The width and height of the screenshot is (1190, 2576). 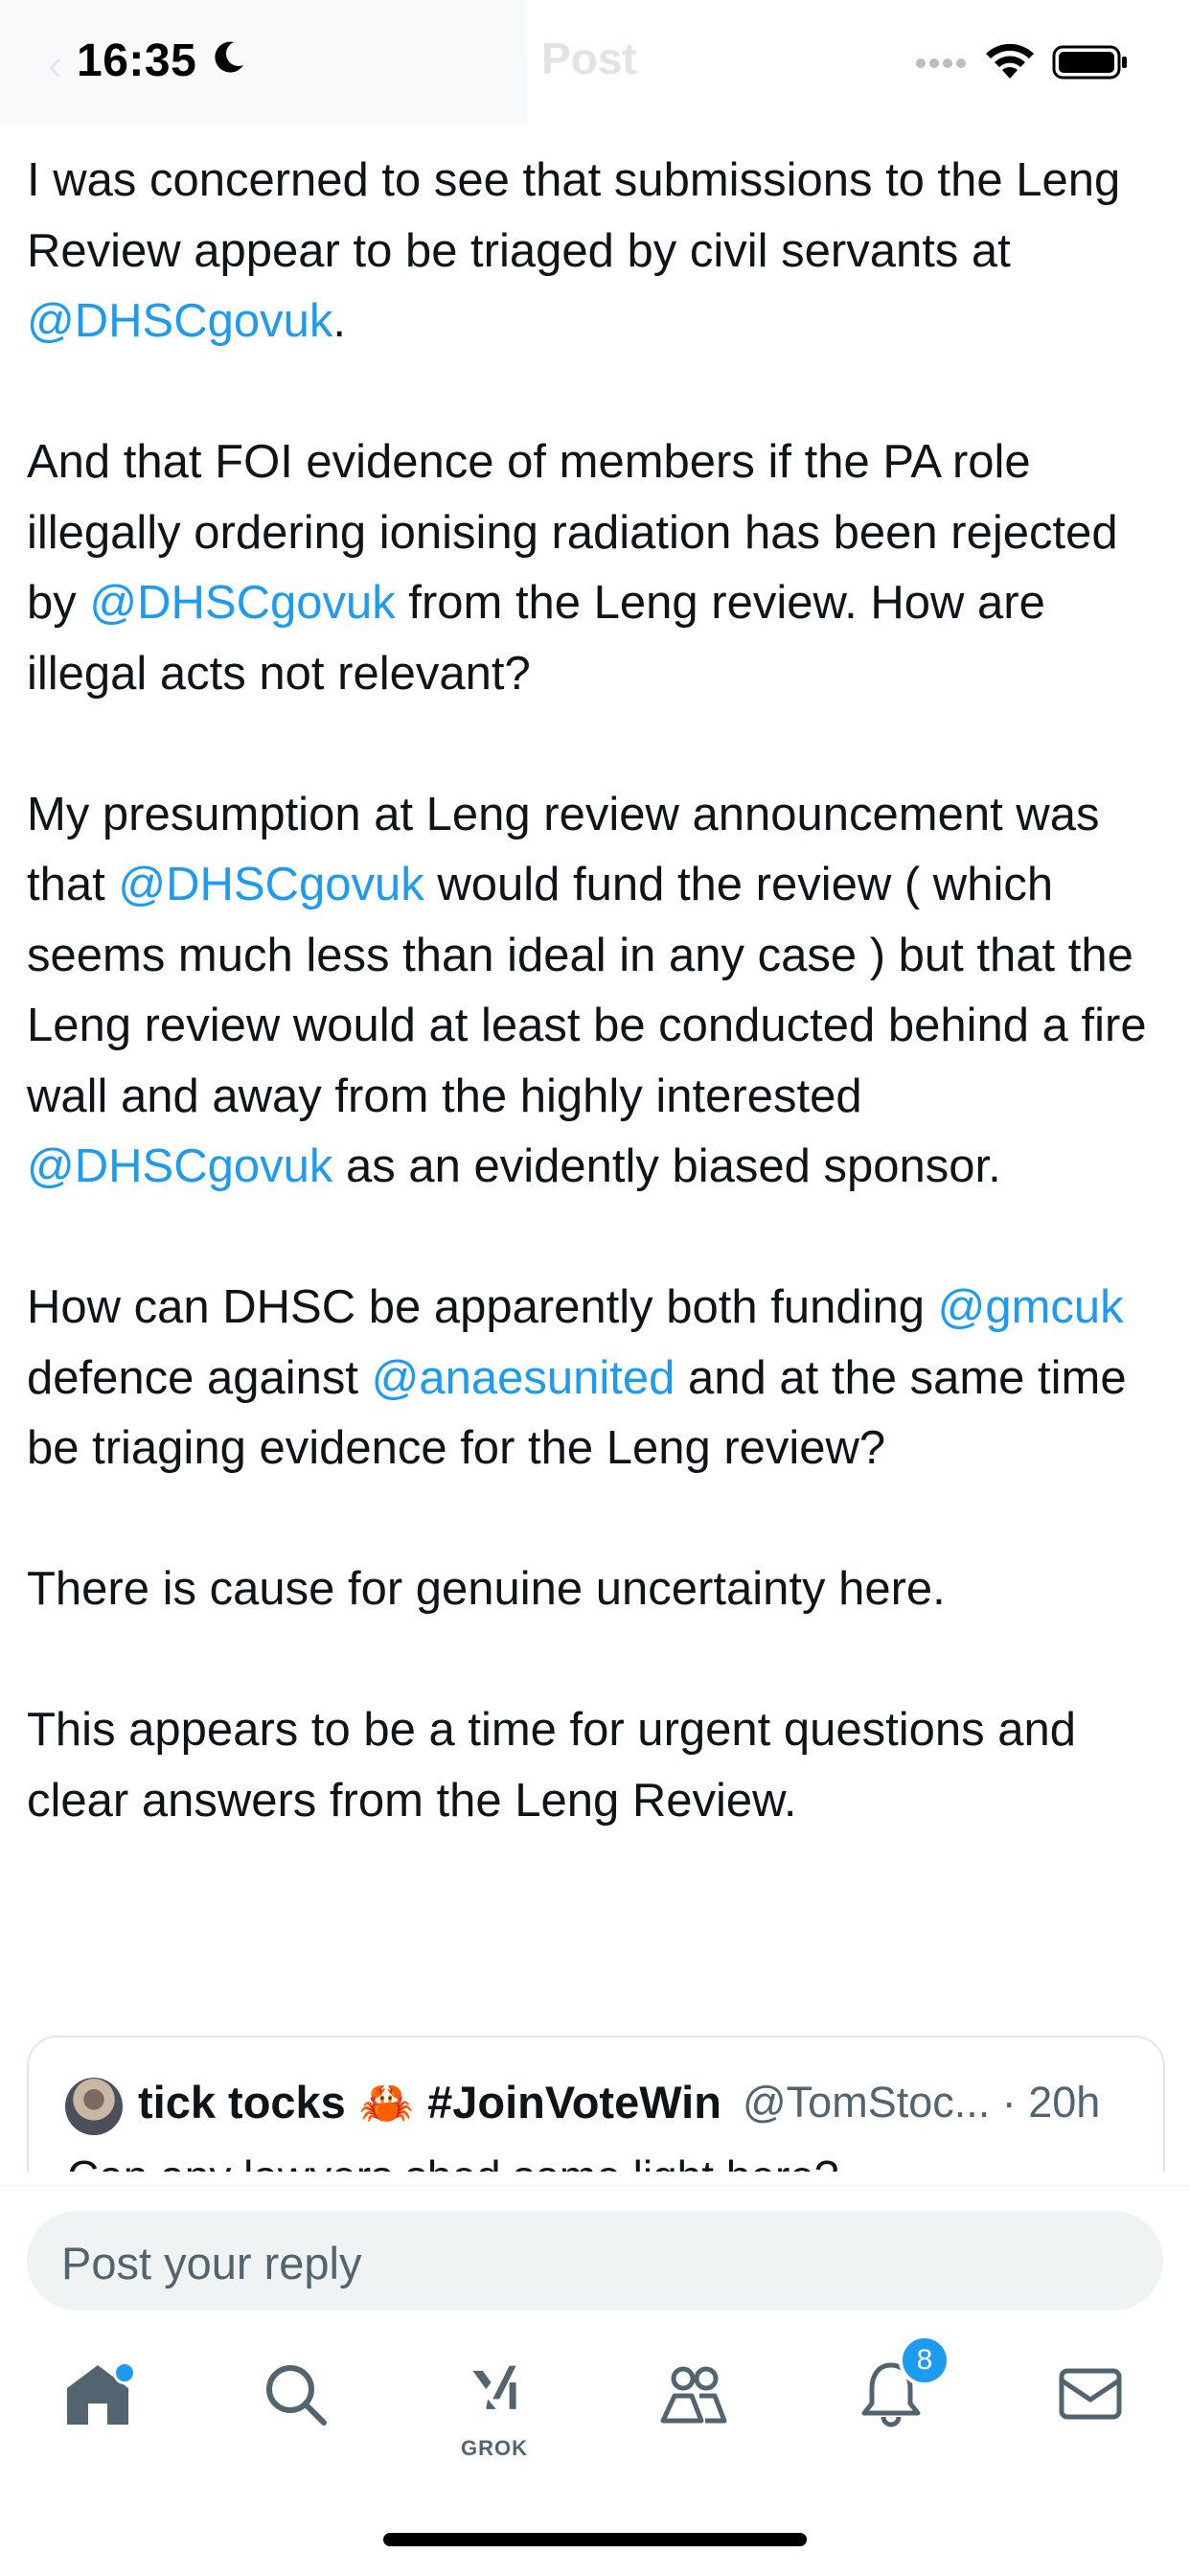 What do you see at coordinates (595, 2261) in the screenshot?
I see `reply-input: Post your reply` at bounding box center [595, 2261].